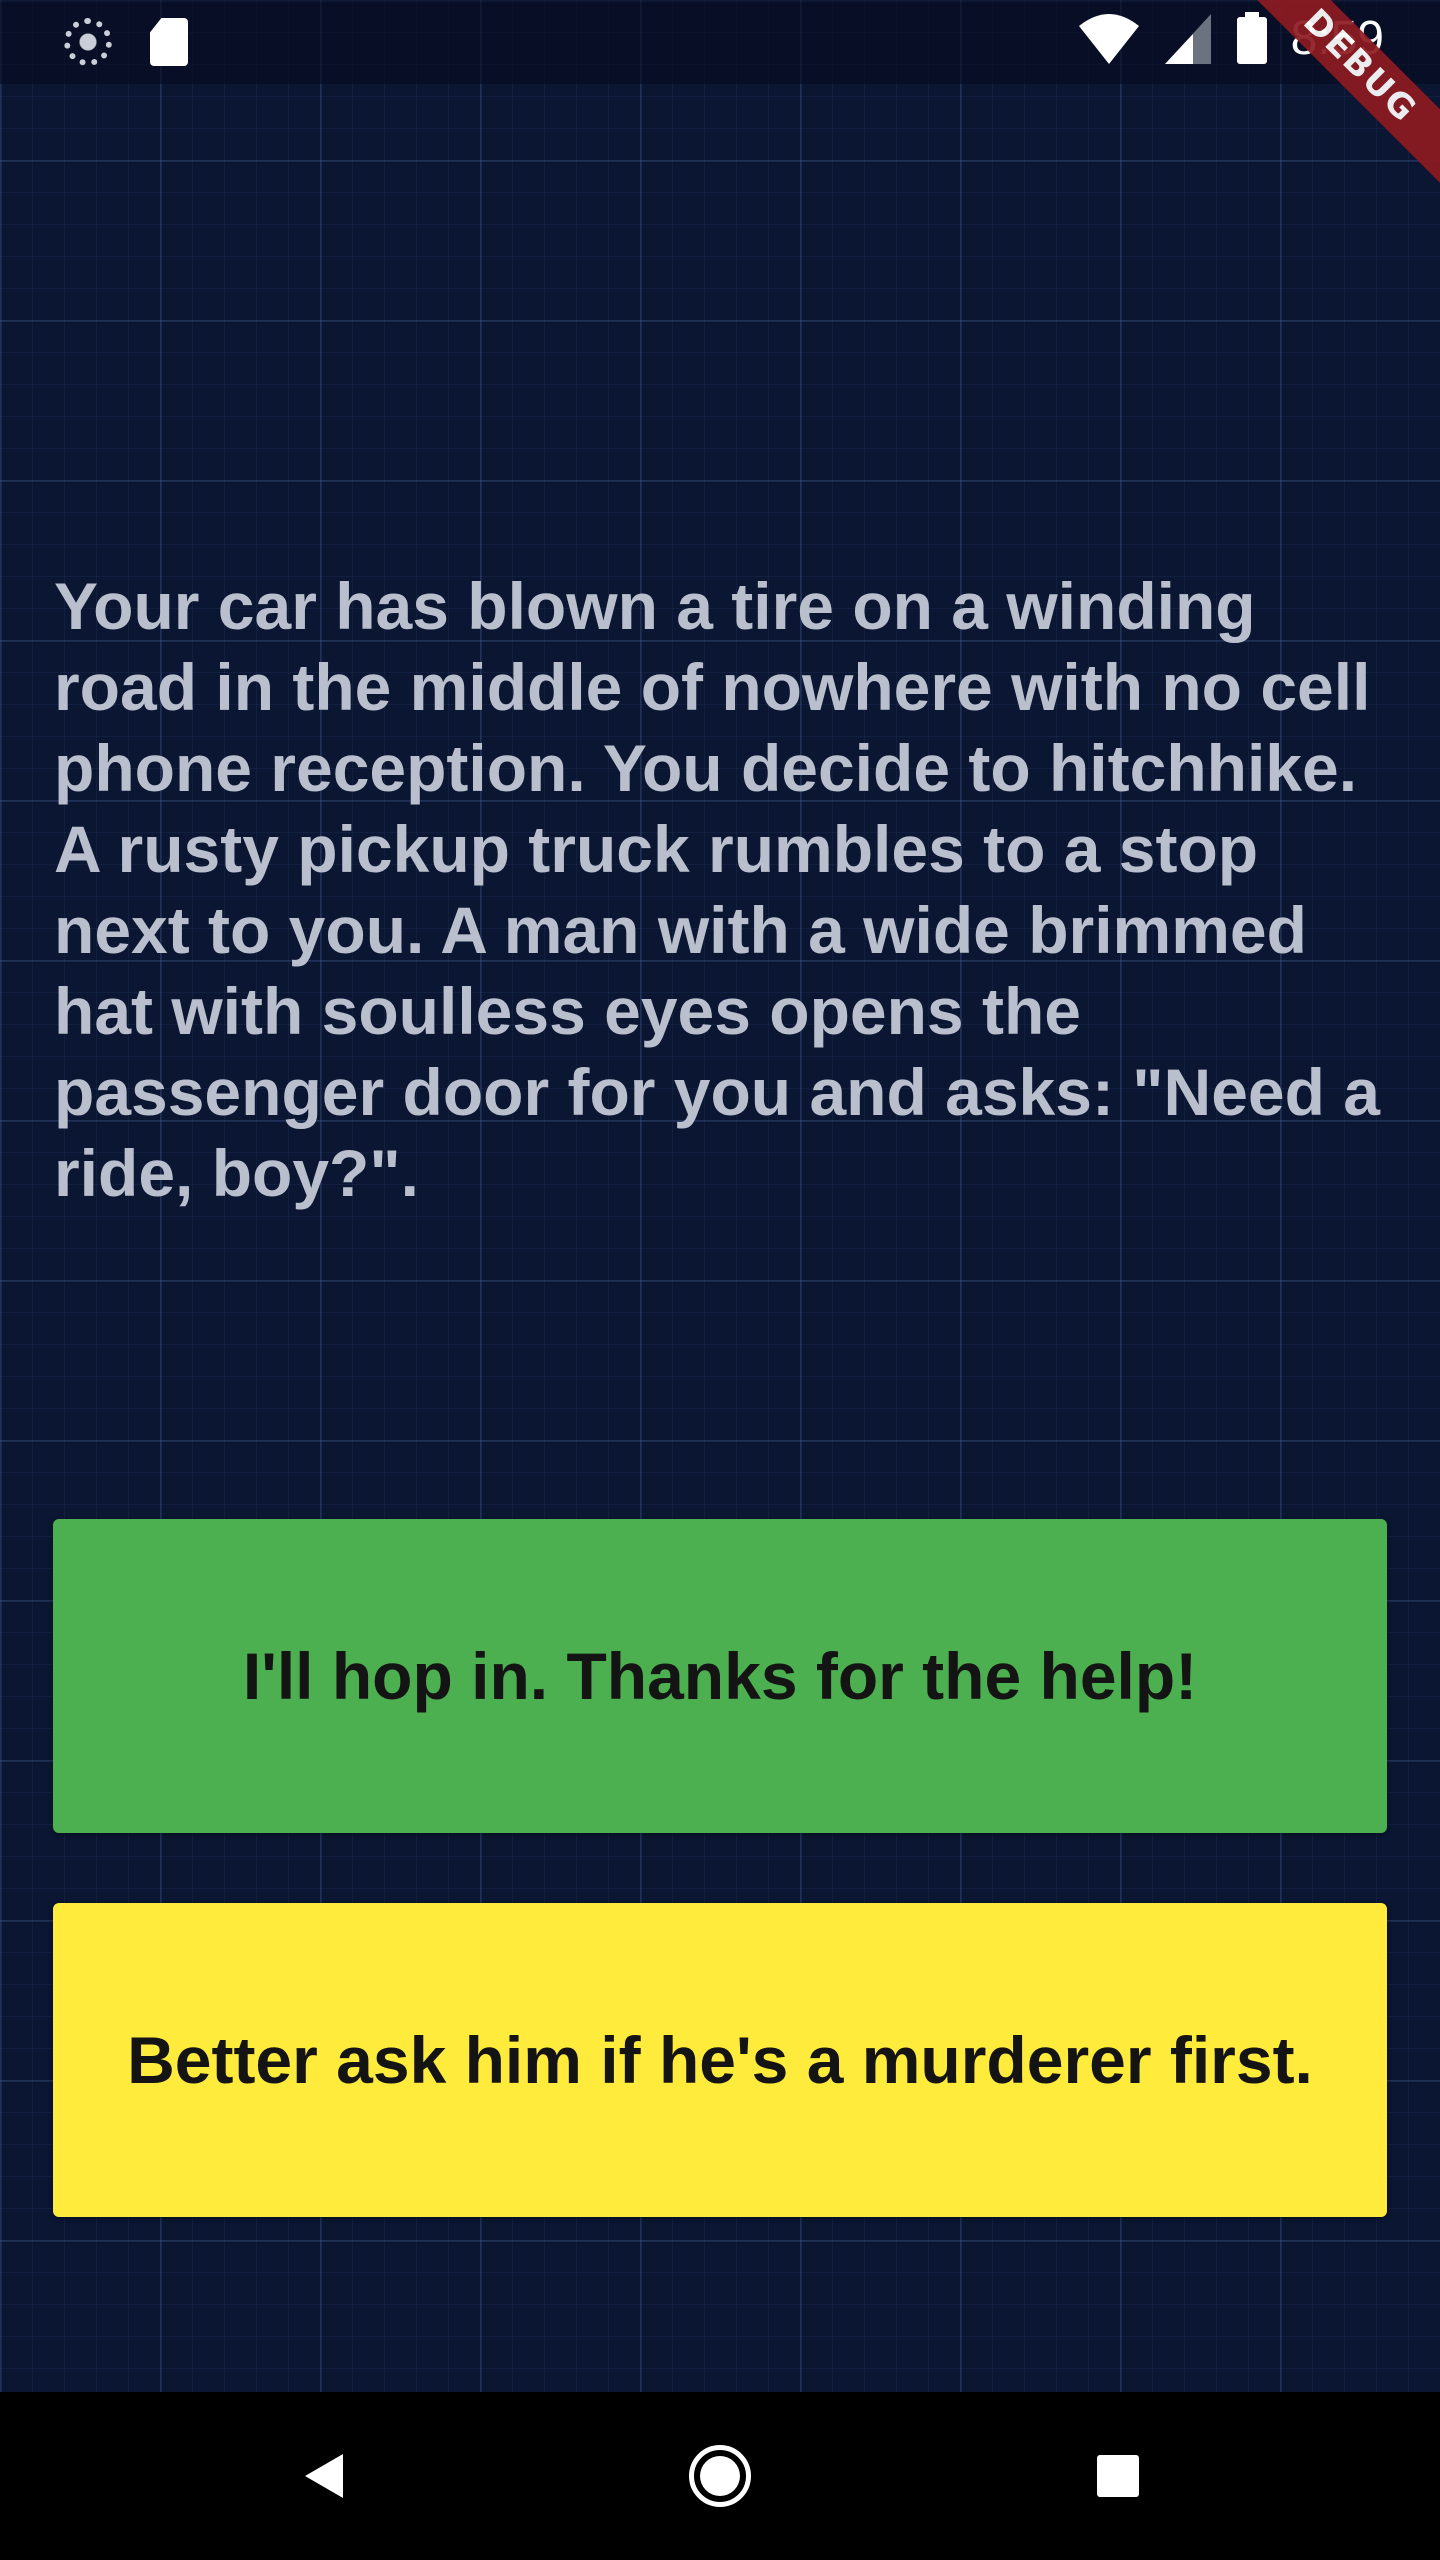  What do you see at coordinates (720, 2060) in the screenshot?
I see `choice-2-button: Better ask him if he's a murderer first.` at bounding box center [720, 2060].